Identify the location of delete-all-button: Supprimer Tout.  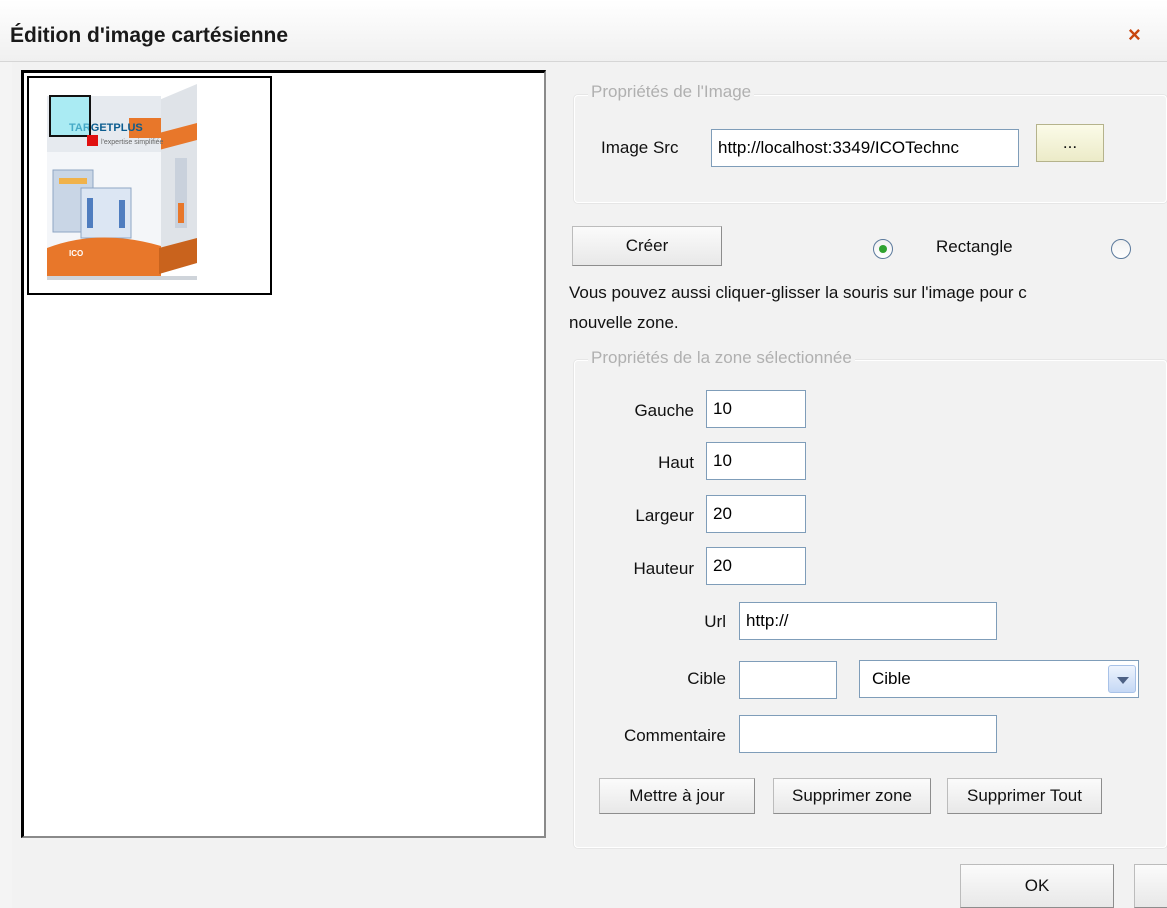
(1024, 796).